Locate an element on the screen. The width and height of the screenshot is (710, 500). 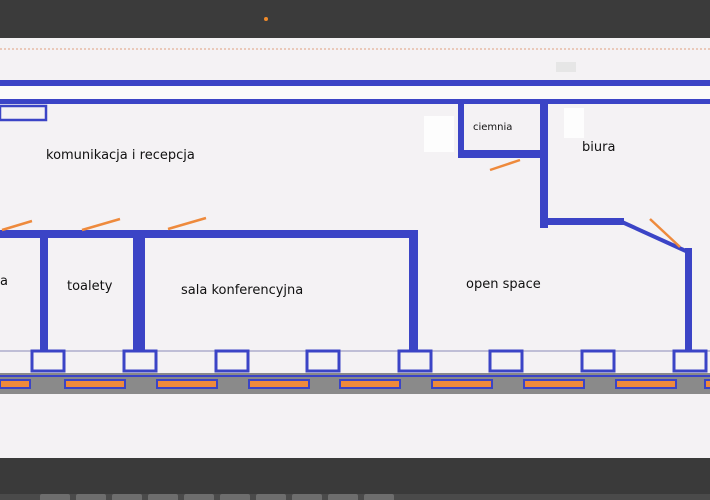
cursor-indicator is located at coordinates (266, 19).